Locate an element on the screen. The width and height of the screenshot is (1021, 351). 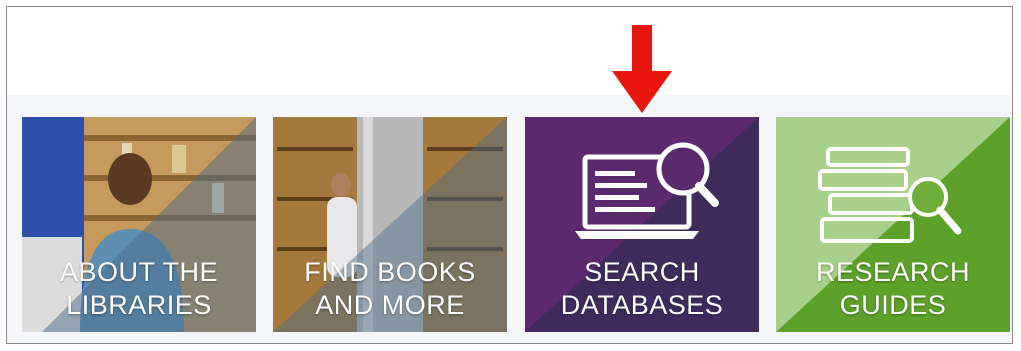
caption-line: LIBRARIES is located at coordinates (139, 305).